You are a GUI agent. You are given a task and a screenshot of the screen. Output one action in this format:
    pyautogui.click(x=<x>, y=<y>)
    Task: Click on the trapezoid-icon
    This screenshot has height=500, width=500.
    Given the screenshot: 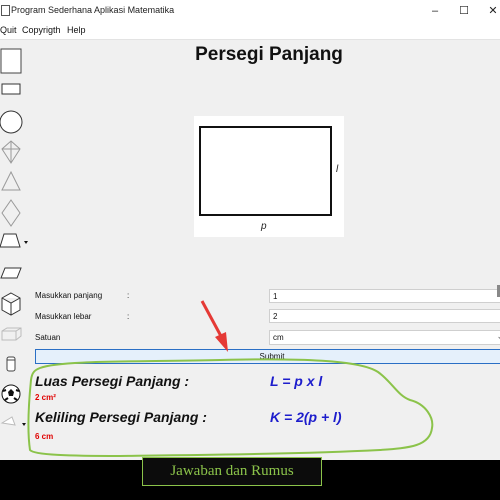 What is the action you would take?
    pyautogui.click(x=14, y=240)
    